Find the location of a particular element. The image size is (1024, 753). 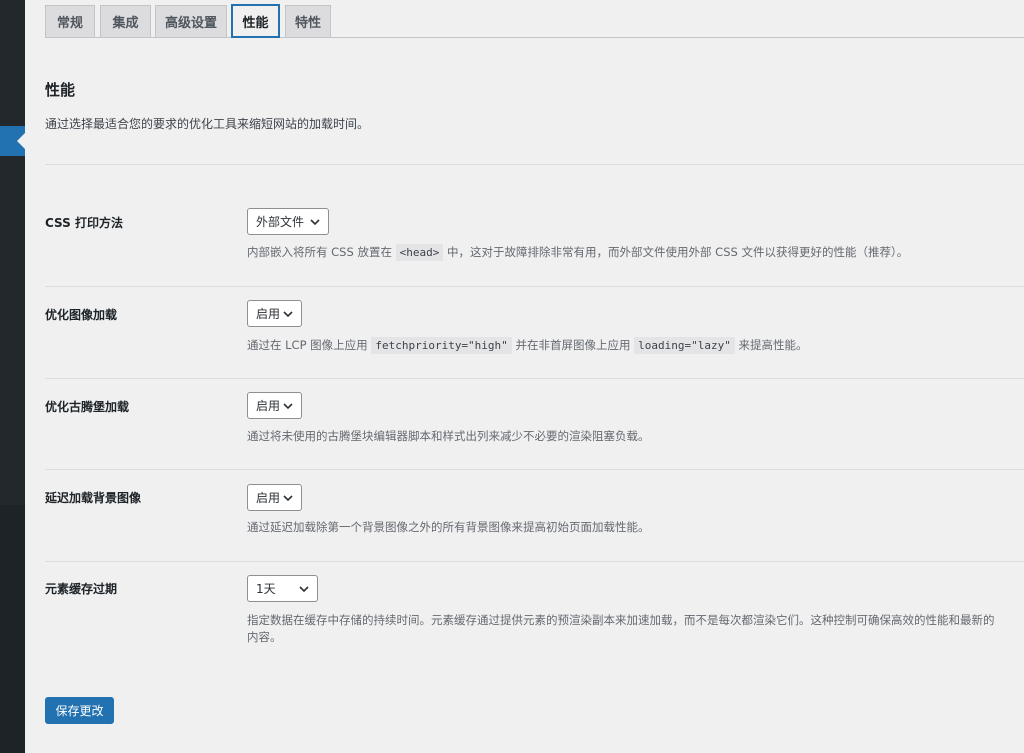

settings-tabs: 常规 集成 高级设置 性能 特性 is located at coordinates (534, 19).